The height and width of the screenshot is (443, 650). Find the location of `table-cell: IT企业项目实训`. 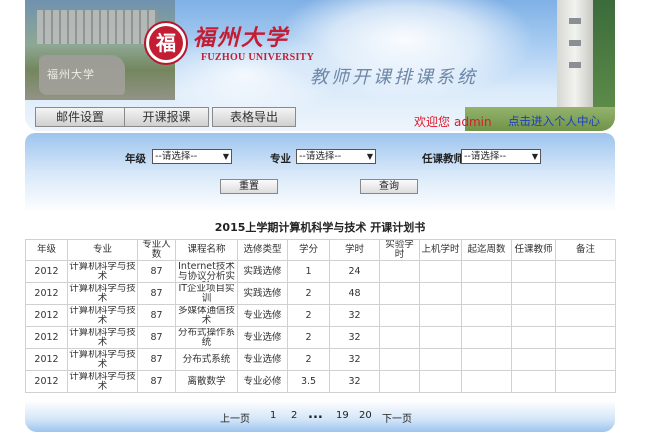

table-cell: IT企业项目实训 is located at coordinates (206, 293).